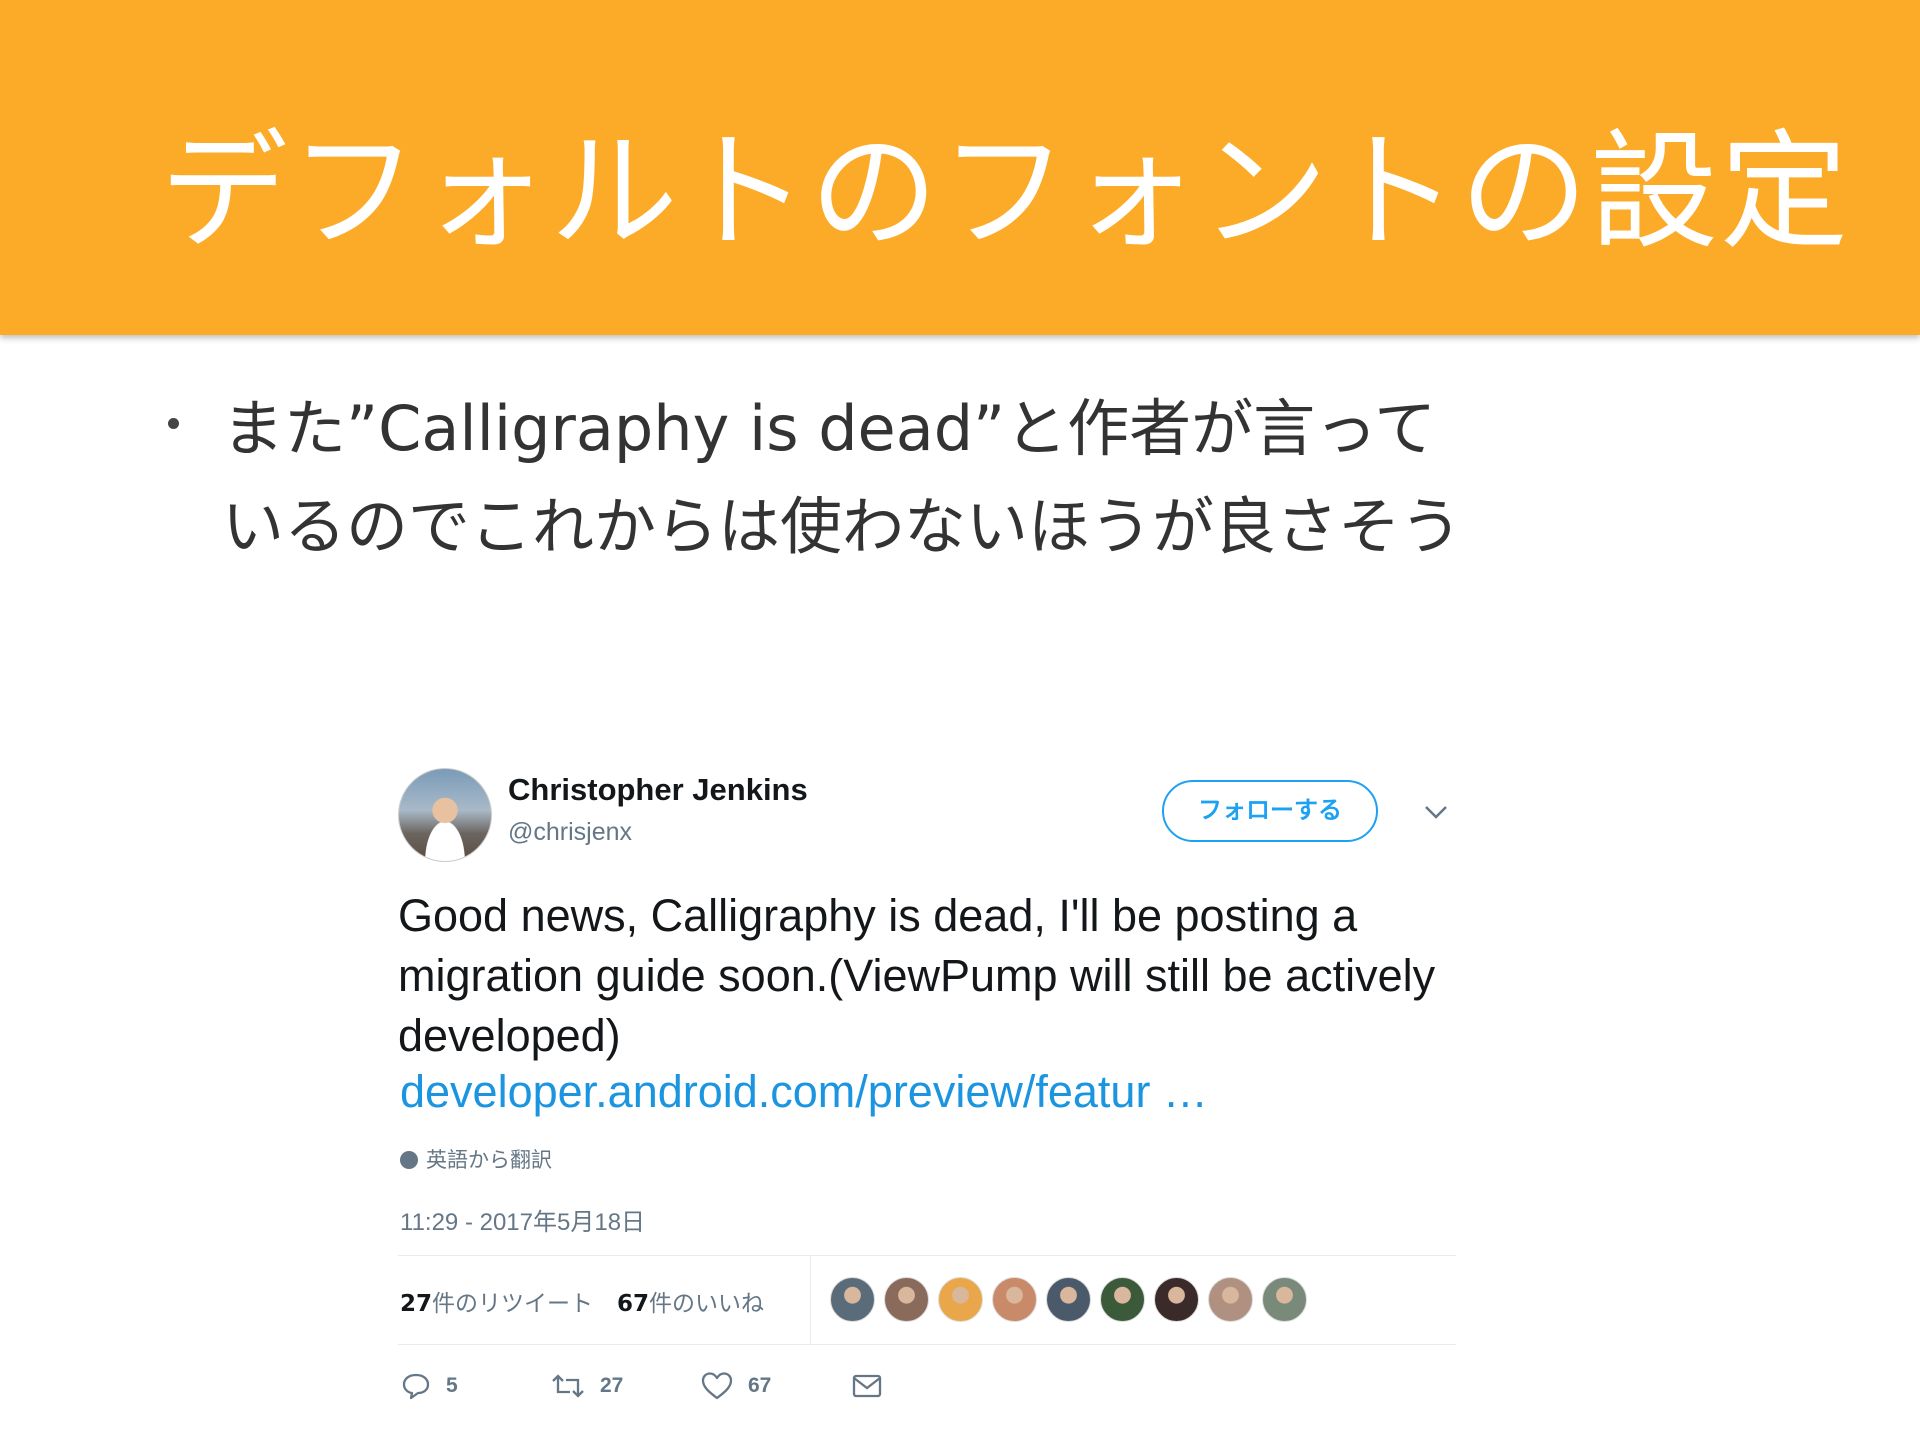 This screenshot has height=1440, width=1920. I want to click on like-stat: 67件のいいね, so click(690, 1304).